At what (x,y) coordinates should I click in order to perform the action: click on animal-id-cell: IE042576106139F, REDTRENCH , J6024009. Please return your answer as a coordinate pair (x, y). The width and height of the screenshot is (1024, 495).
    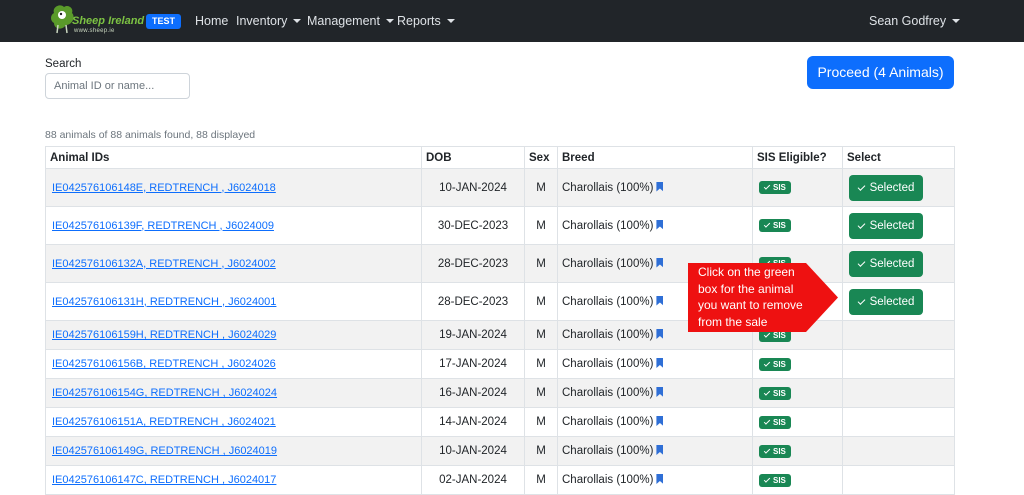
    Looking at the image, I should click on (233, 225).